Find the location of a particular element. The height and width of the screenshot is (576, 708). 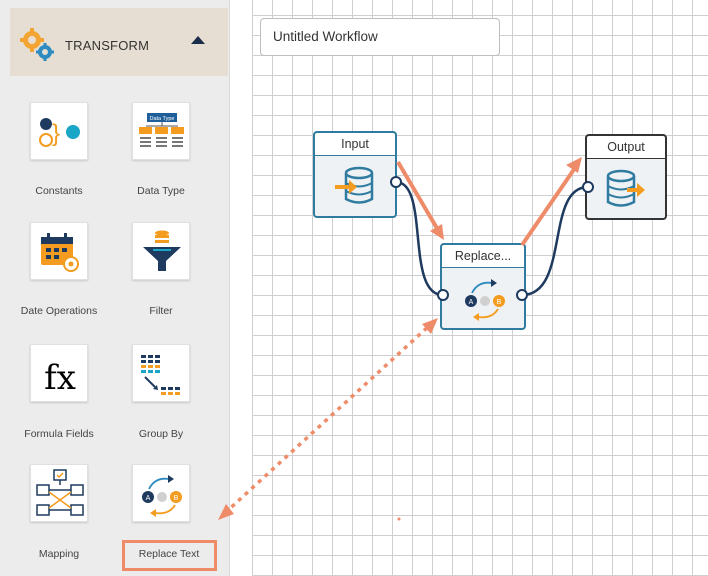

workflow-name-field: Untitled Workflow is located at coordinates (380, 37).